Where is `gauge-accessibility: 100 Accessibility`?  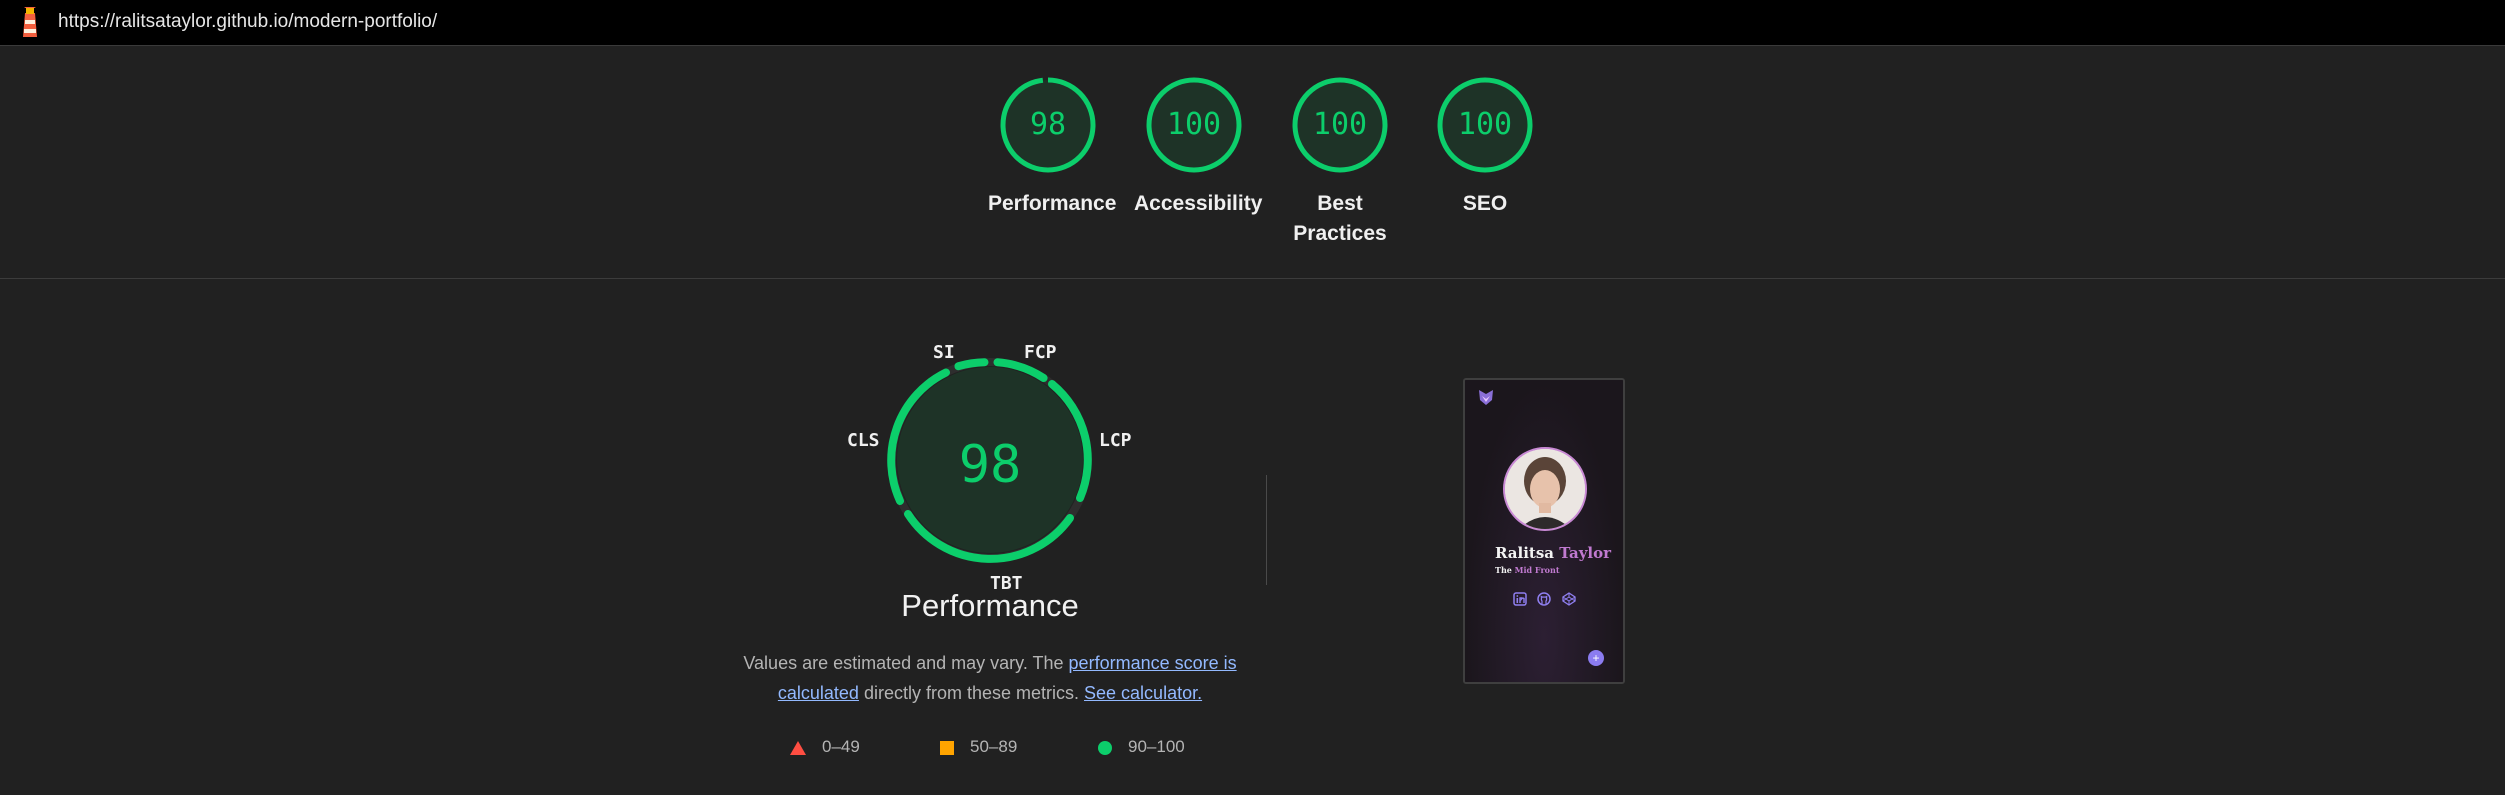 gauge-accessibility: 100 Accessibility is located at coordinates (1198, 147).